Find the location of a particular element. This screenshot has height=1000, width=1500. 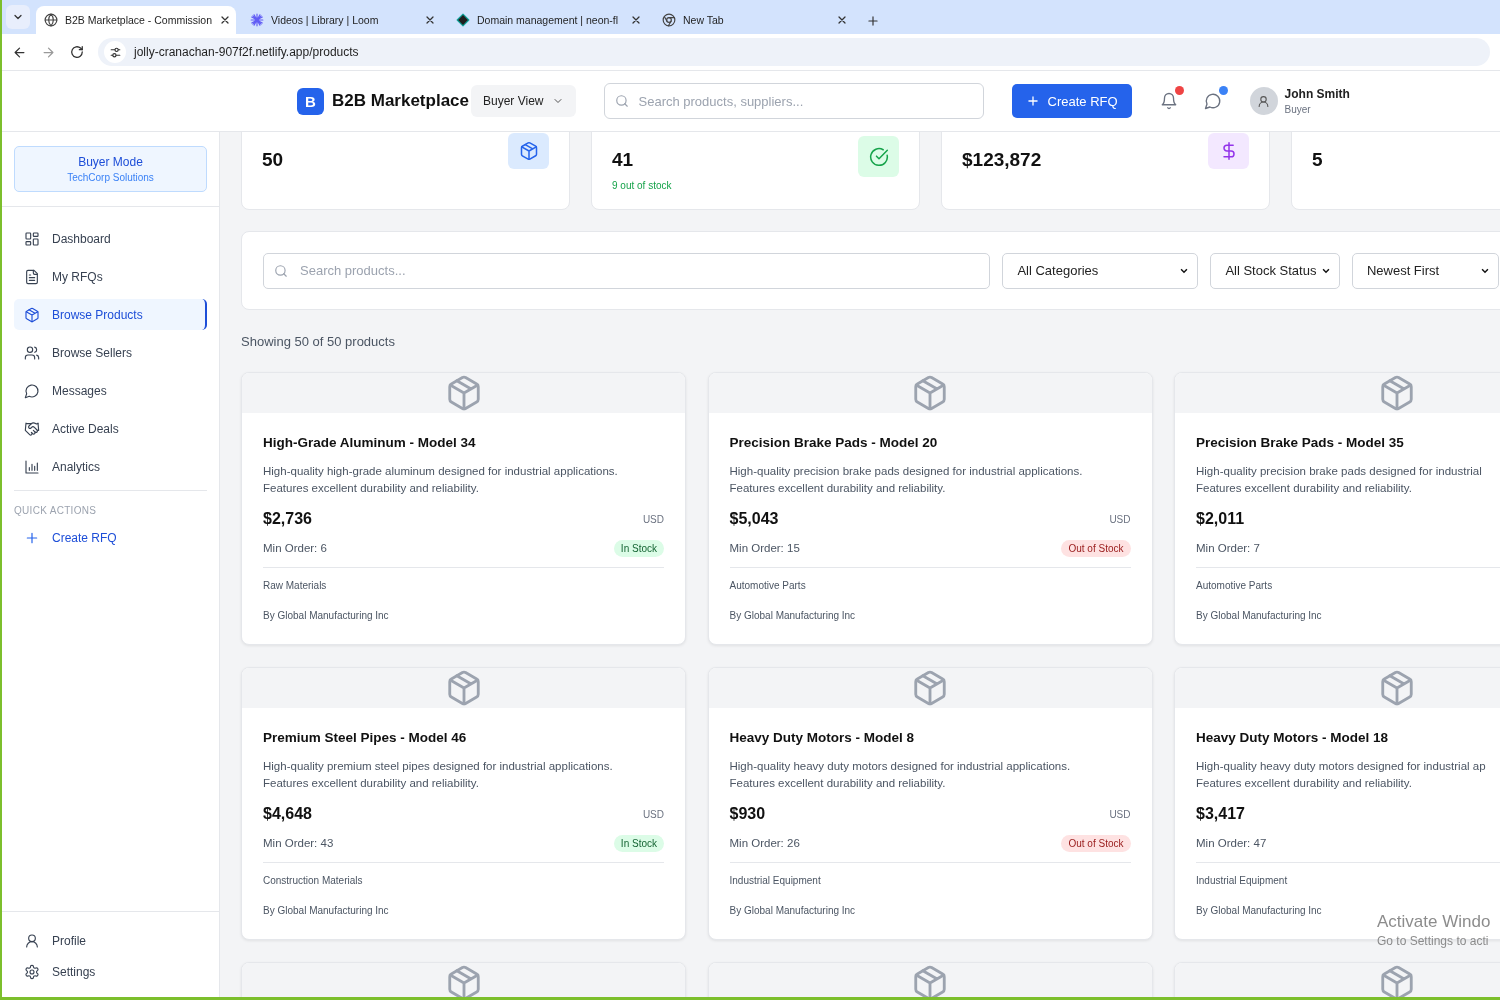

mode-title: Buyer Mode is located at coordinates (110, 162).